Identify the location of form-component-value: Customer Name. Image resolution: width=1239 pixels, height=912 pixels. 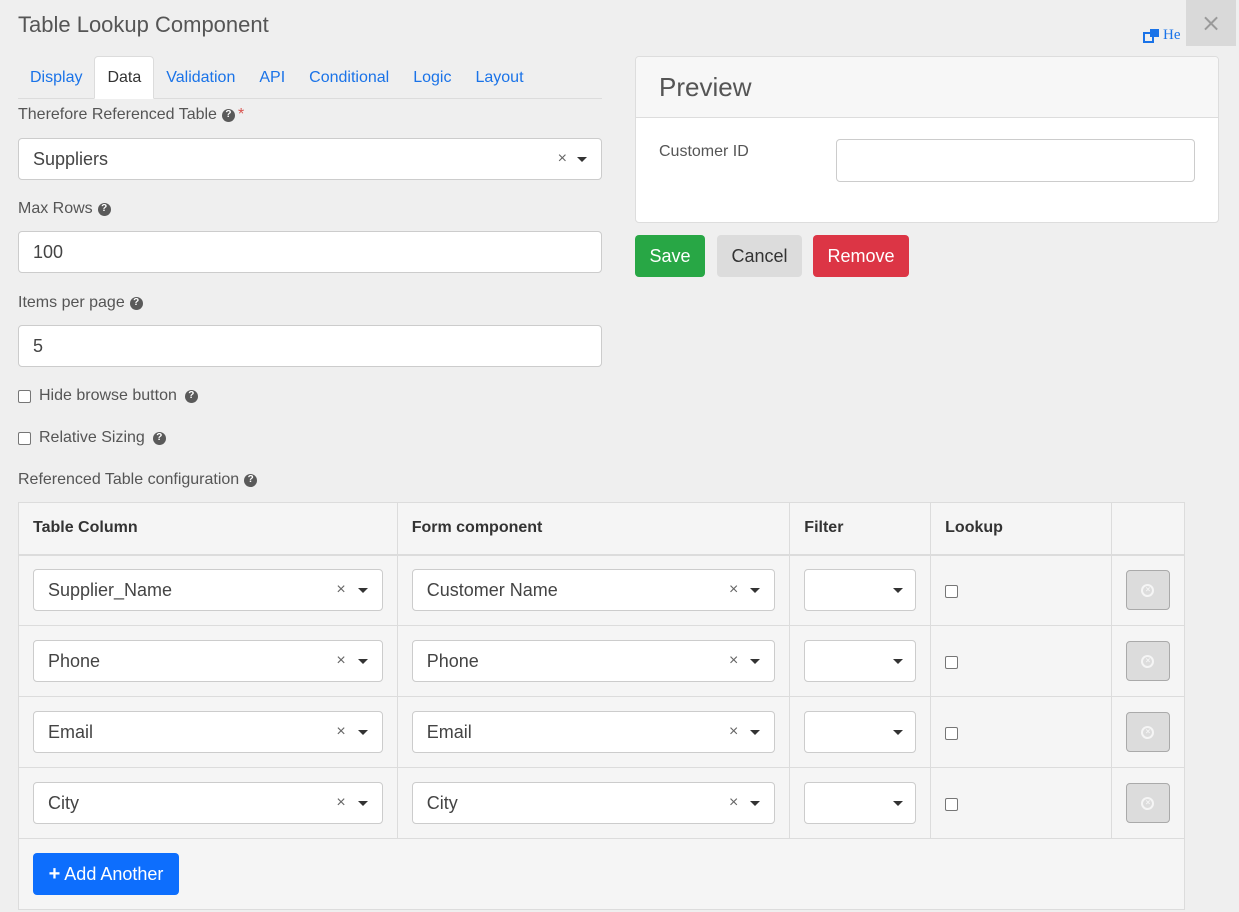
(492, 589).